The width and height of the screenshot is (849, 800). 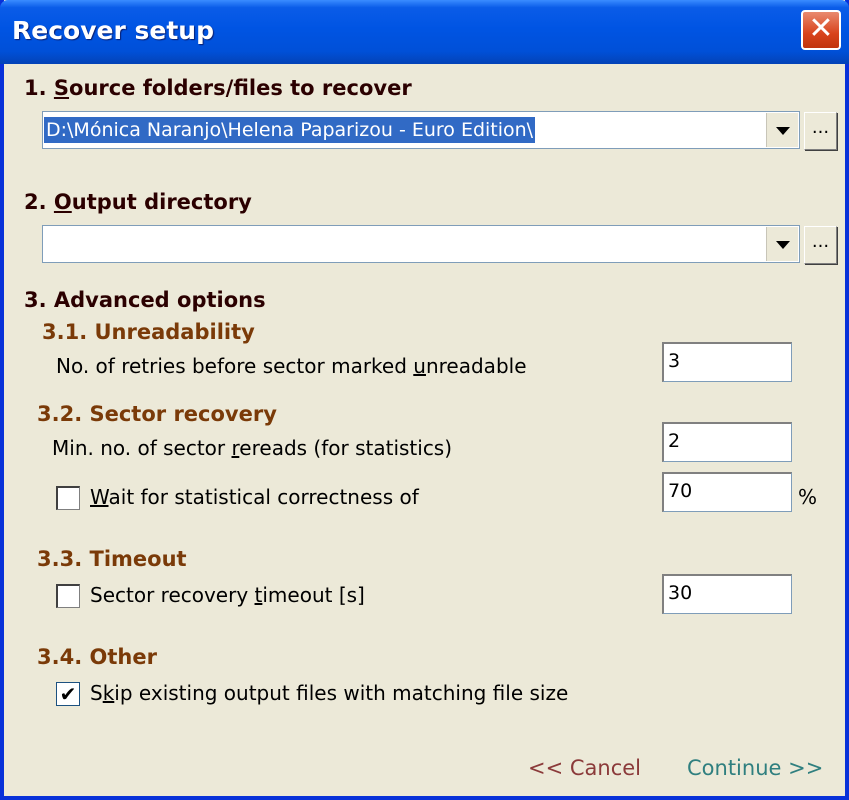 What do you see at coordinates (161, 202) in the screenshot?
I see `output-heading-rest: utput directory` at bounding box center [161, 202].